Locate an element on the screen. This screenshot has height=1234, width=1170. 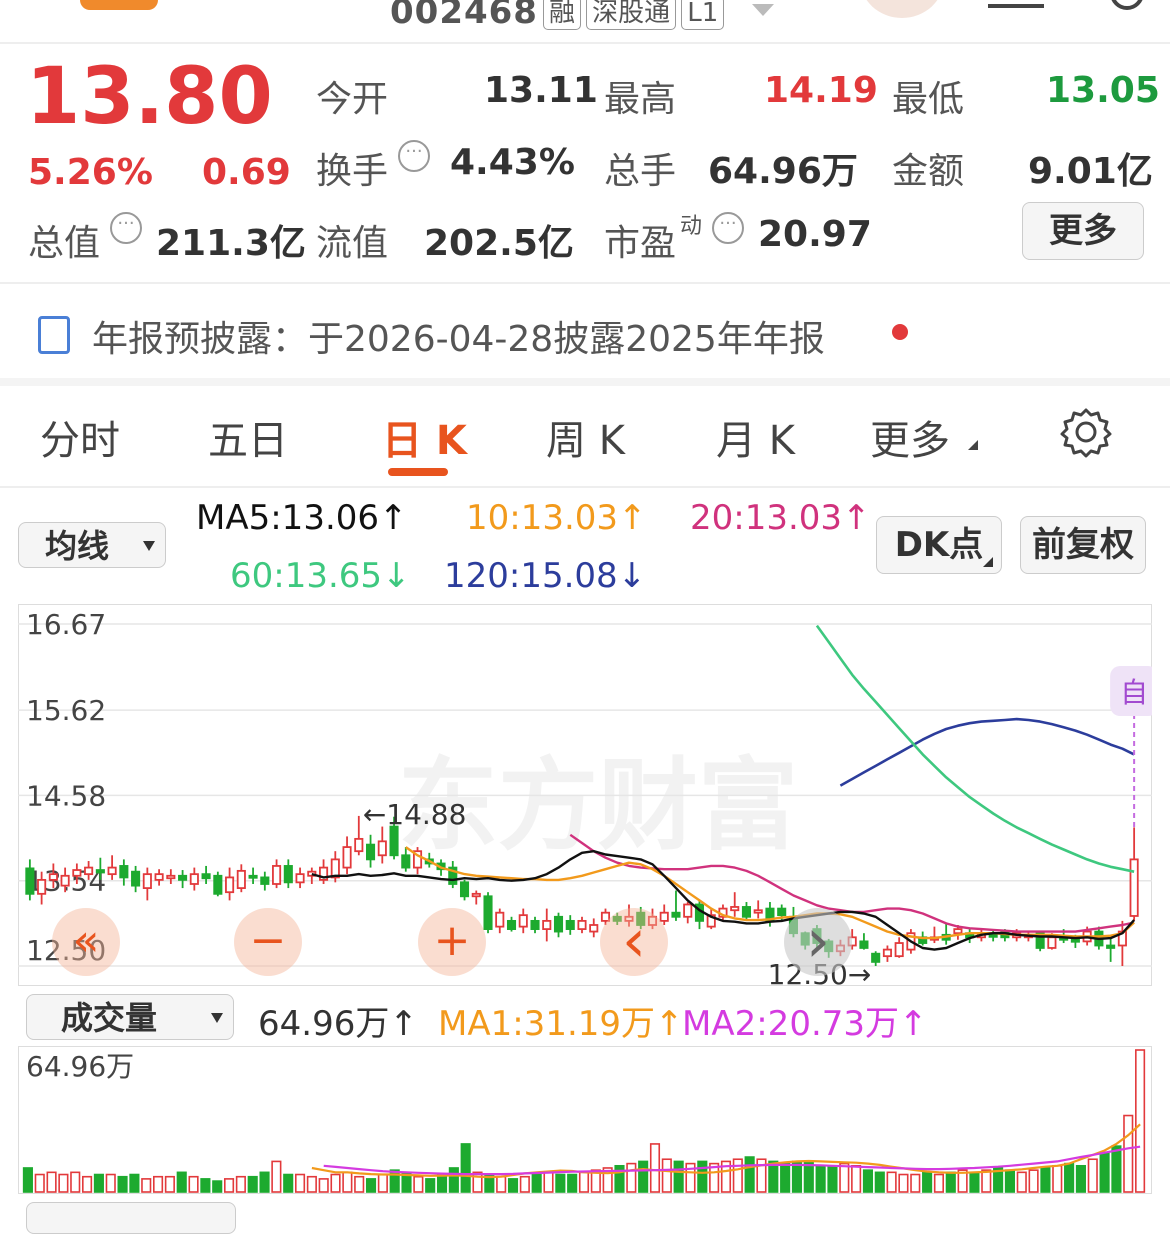
jump-to-start-button: « is located at coordinates (86, 942).